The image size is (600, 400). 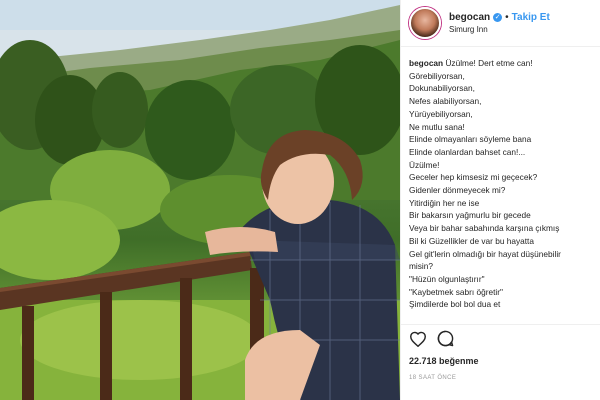 What do you see at coordinates (424, 164) in the screenshot?
I see `caption-line: Üzülme!` at bounding box center [424, 164].